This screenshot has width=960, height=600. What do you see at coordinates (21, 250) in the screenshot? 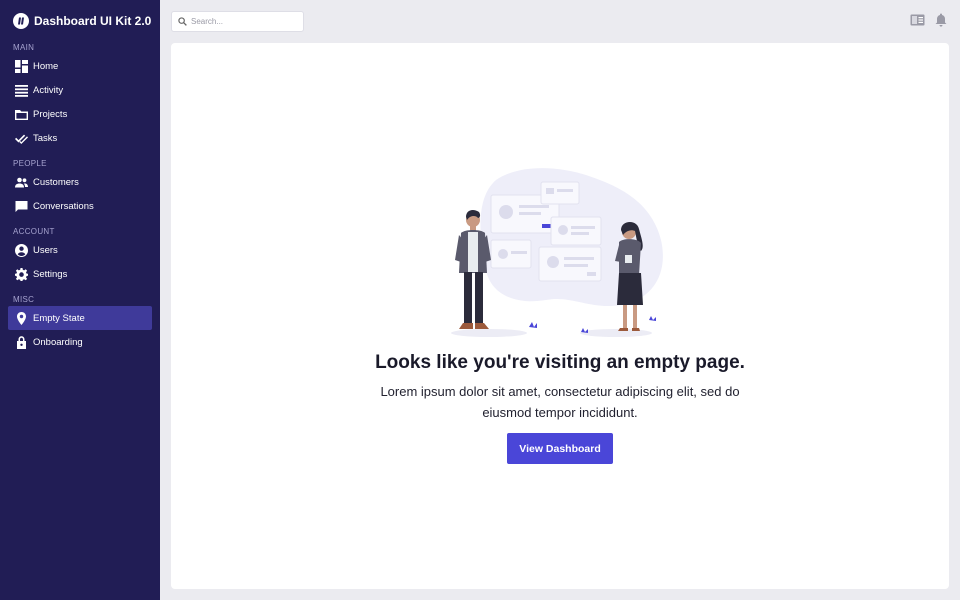
I see `user-circle-icon` at bounding box center [21, 250].